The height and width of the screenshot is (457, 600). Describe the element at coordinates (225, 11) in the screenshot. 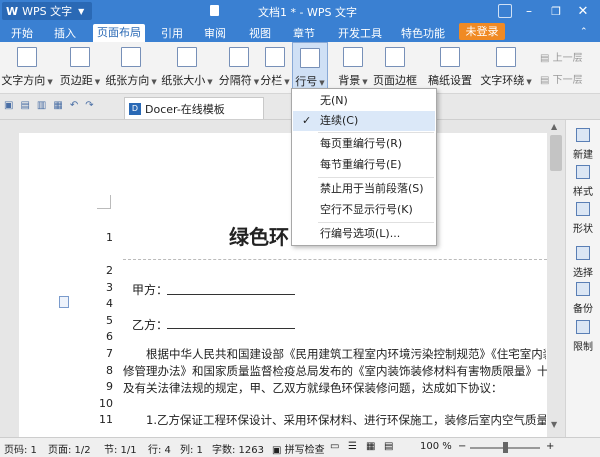

I see `quick-access` at that location.